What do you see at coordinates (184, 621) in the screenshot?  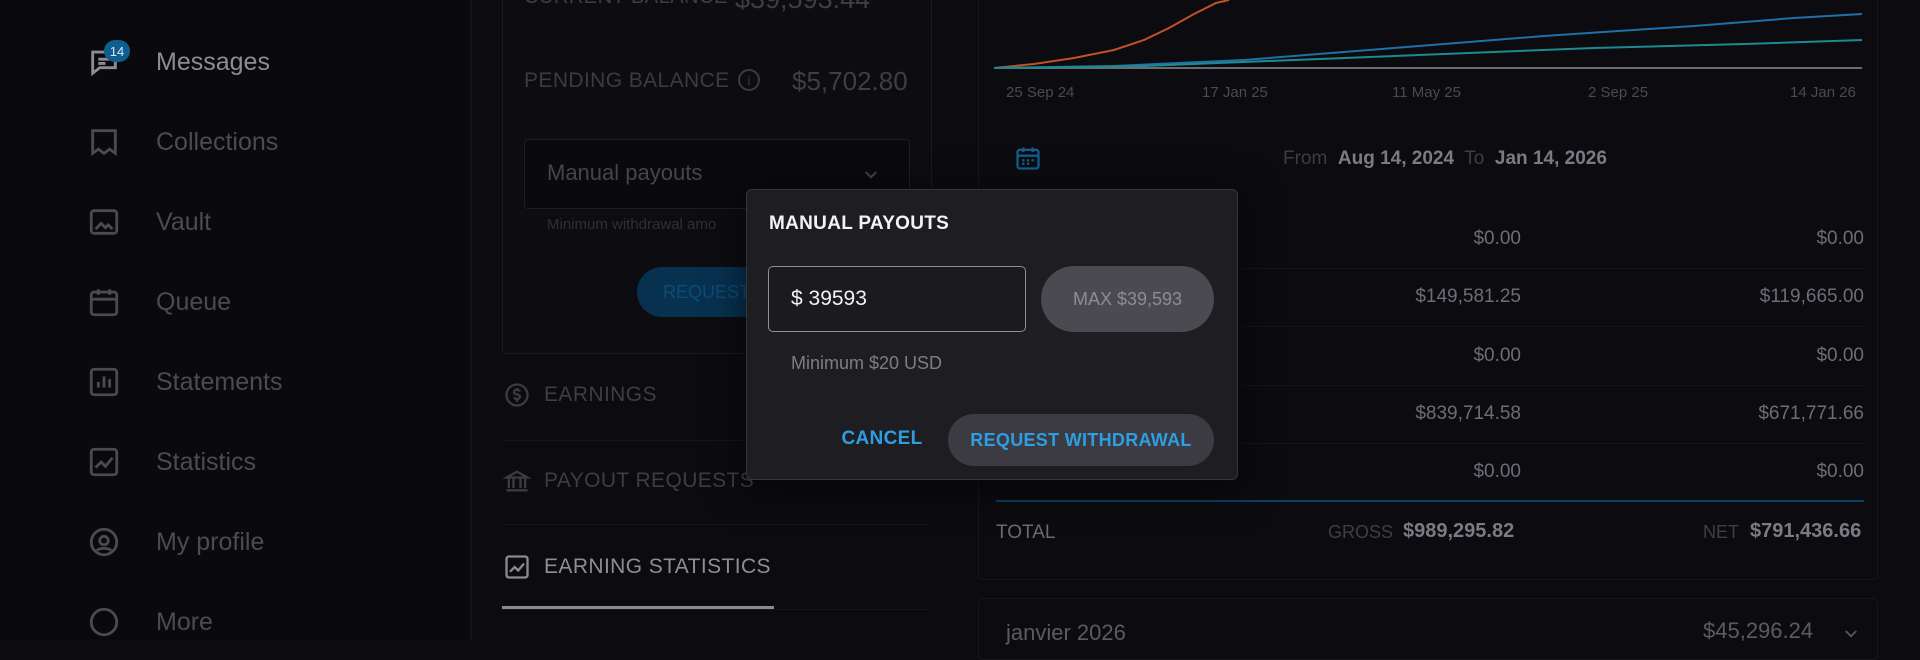 I see `sidebar-item-label: More` at bounding box center [184, 621].